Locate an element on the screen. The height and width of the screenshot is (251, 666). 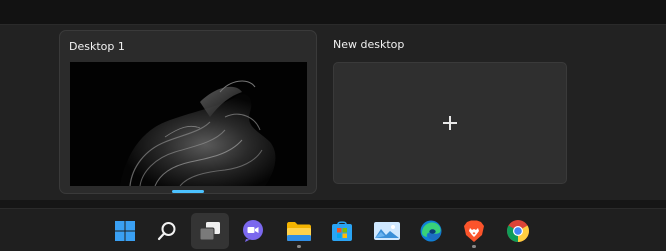
new-desktop-title: New desktop is located at coordinates (369, 44).